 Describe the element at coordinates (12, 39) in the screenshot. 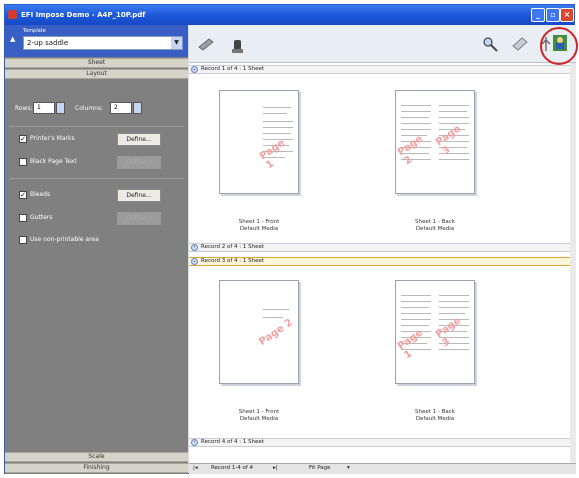

I see `template-arrow-icon: ▲` at that location.